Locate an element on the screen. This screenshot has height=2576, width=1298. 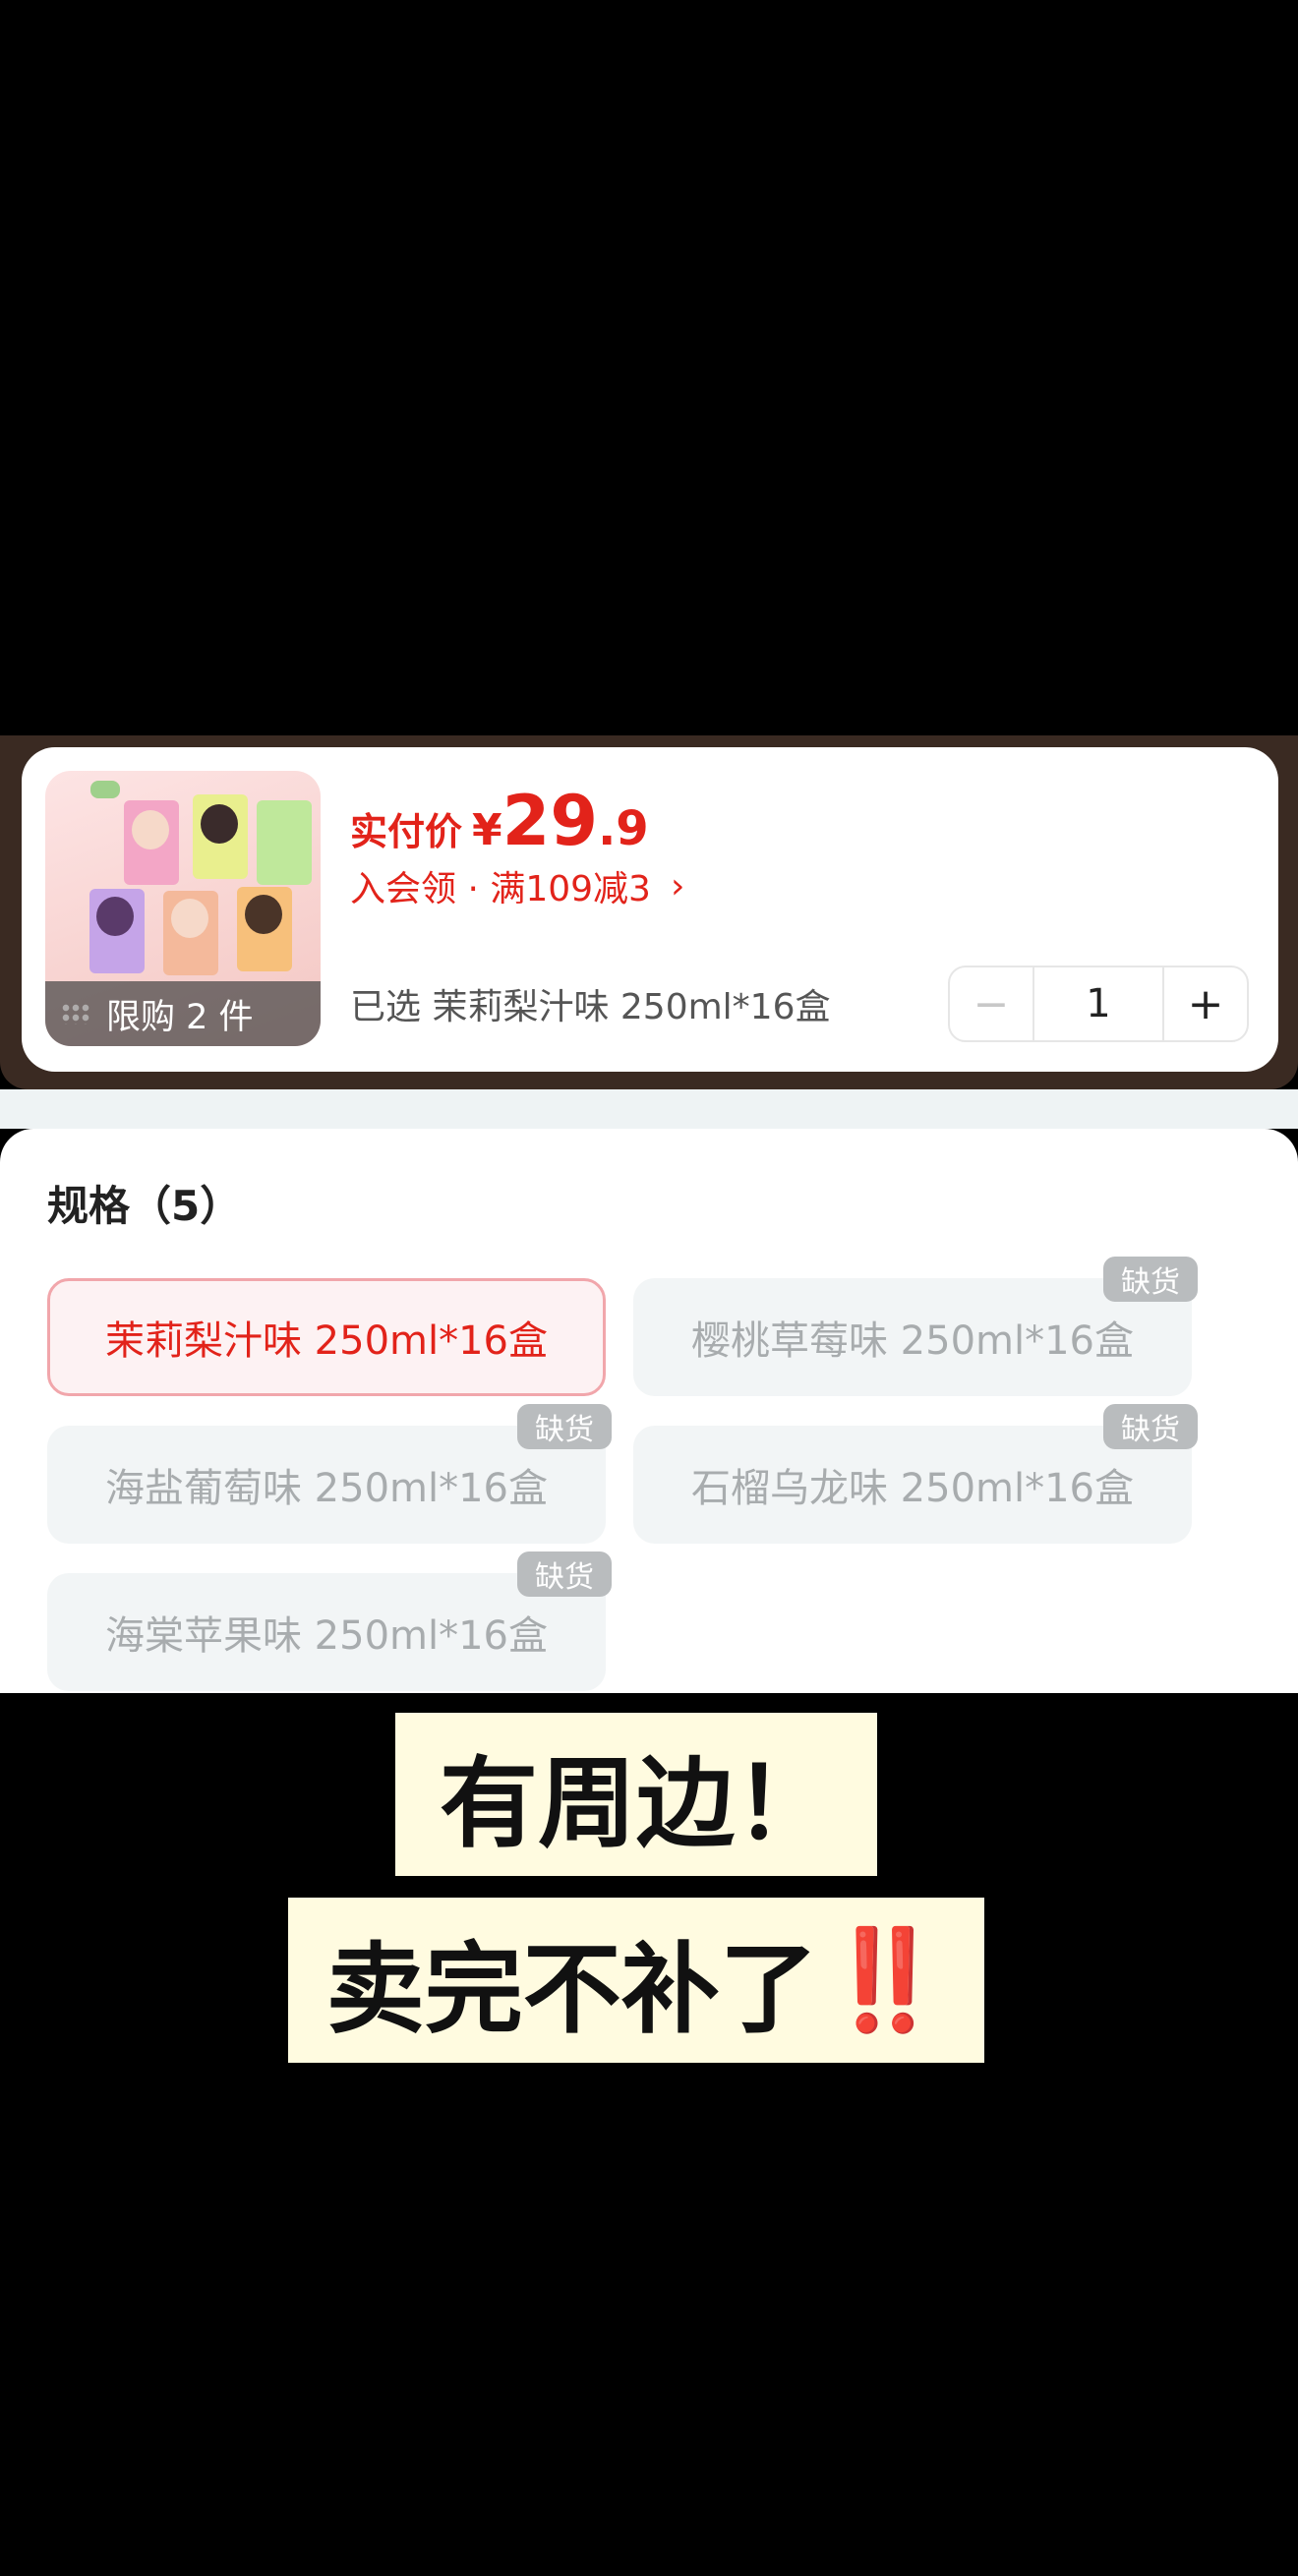
spec-option: 茉莉梨汁味 250ml*16盒 is located at coordinates (326, 1337).